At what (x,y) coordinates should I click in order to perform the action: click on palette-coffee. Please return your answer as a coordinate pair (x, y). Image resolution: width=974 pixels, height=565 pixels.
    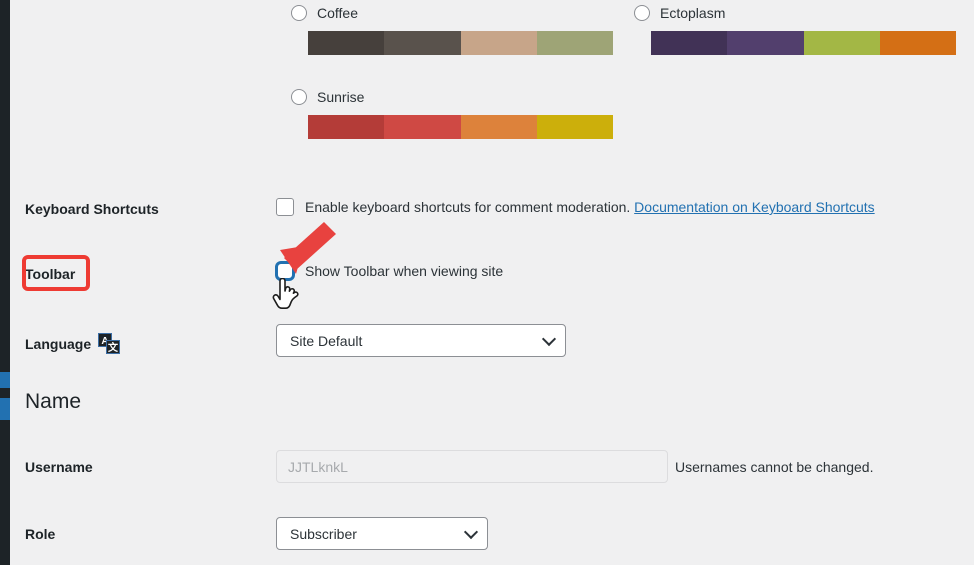
    Looking at the image, I should click on (460, 43).